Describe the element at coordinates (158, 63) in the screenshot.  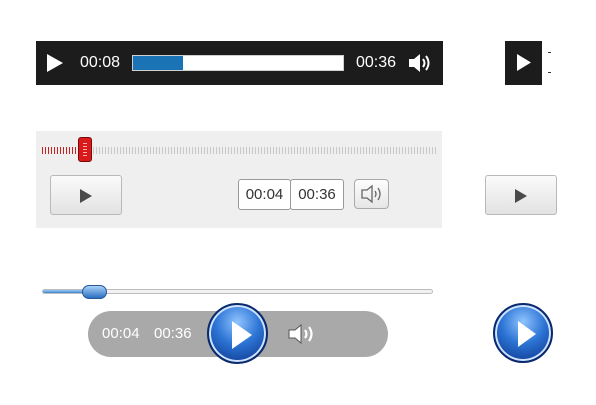
I see `progress-fill` at that location.